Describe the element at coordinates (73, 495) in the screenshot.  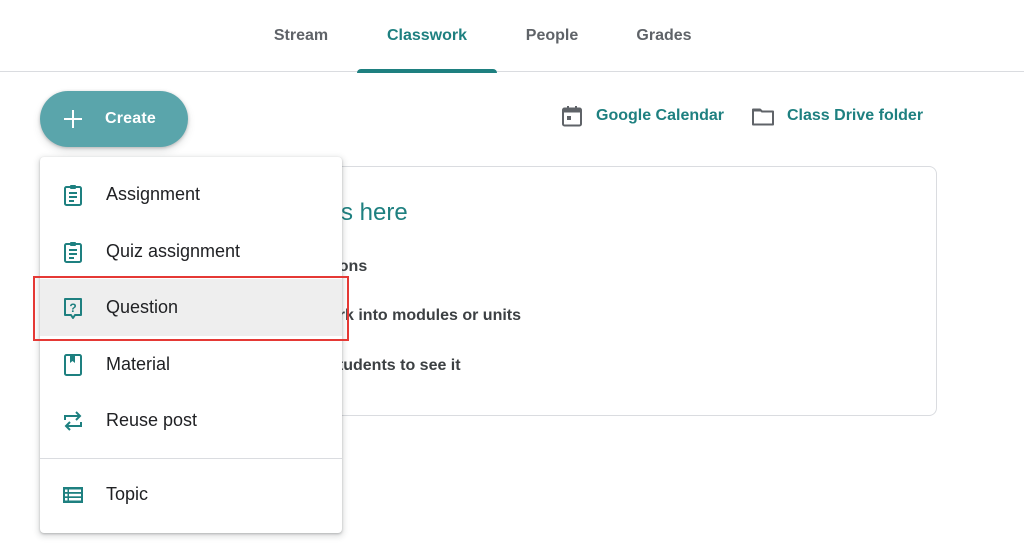
I see `topic-icon` at that location.